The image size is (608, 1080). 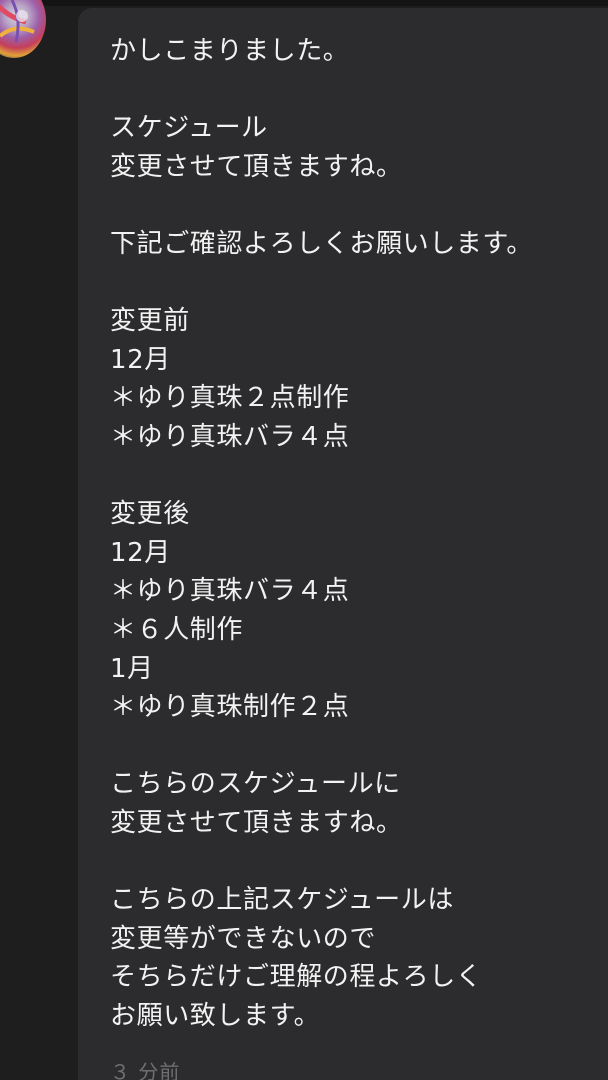 What do you see at coordinates (17, 21) in the screenshot?
I see `avatar-icon` at bounding box center [17, 21].